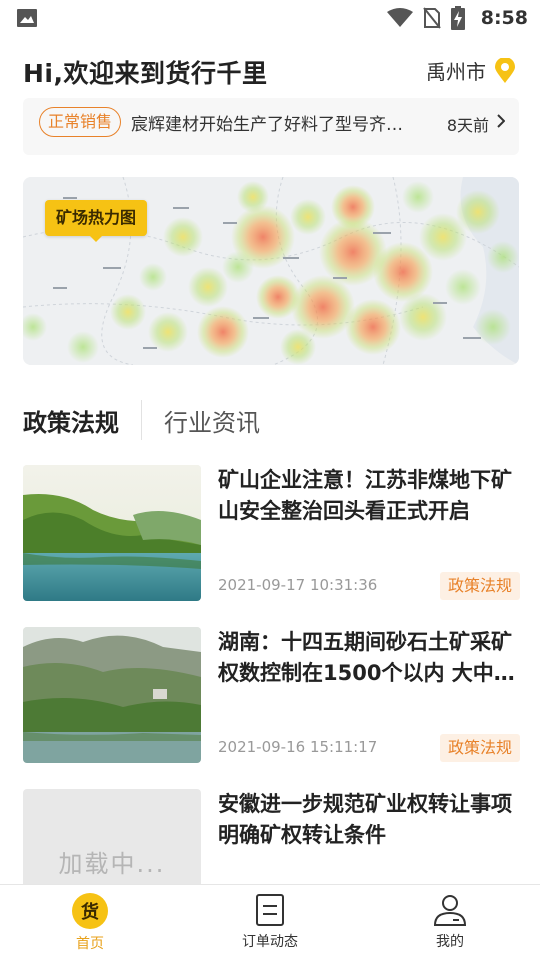 This screenshot has height=960, width=540. I want to click on page-title: Hi,欢迎来到货行千里, so click(145, 73).